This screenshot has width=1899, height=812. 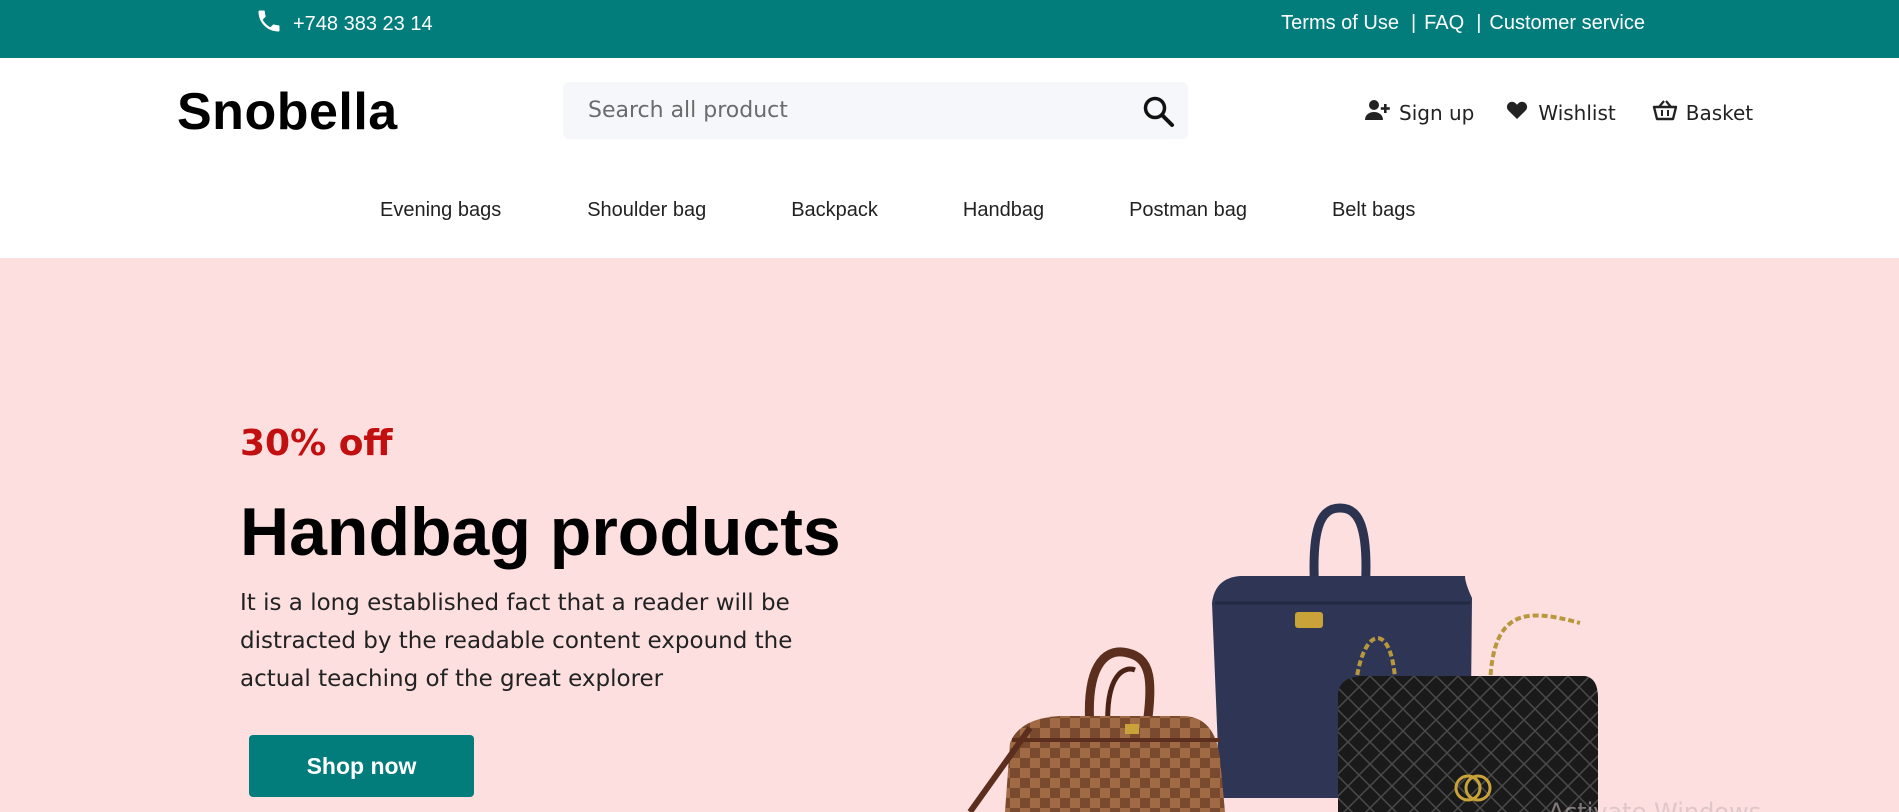 What do you see at coordinates (1003, 210) in the screenshot?
I see `nav-item-handbag: Handbag` at bounding box center [1003, 210].